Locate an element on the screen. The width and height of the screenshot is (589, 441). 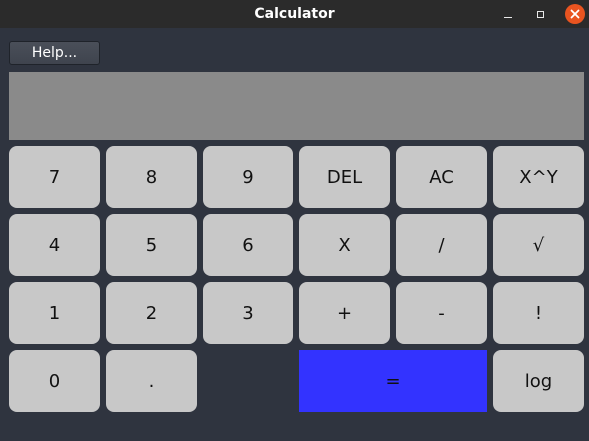
key-factorial: ! is located at coordinates (538, 313).